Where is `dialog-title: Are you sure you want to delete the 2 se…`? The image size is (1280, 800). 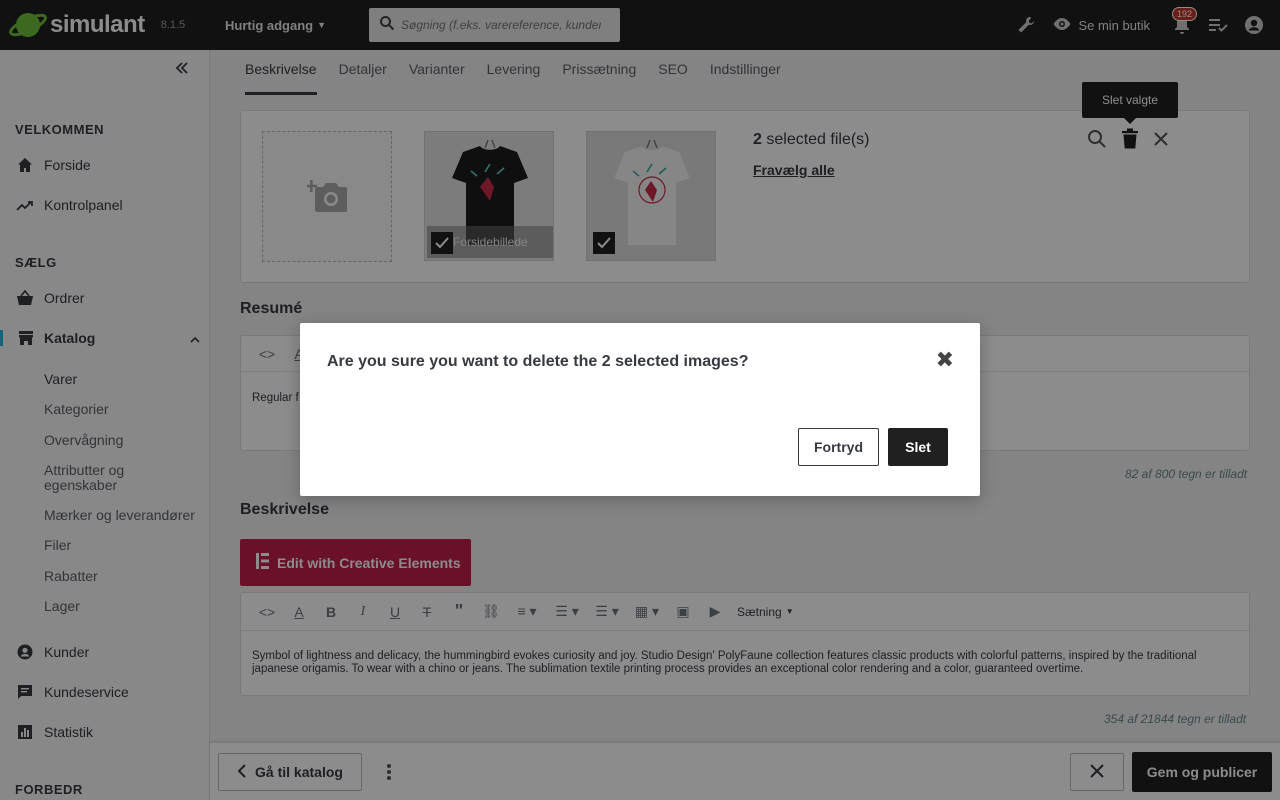
dialog-title: Are you sure you want to delete the 2 se… is located at coordinates (538, 361).